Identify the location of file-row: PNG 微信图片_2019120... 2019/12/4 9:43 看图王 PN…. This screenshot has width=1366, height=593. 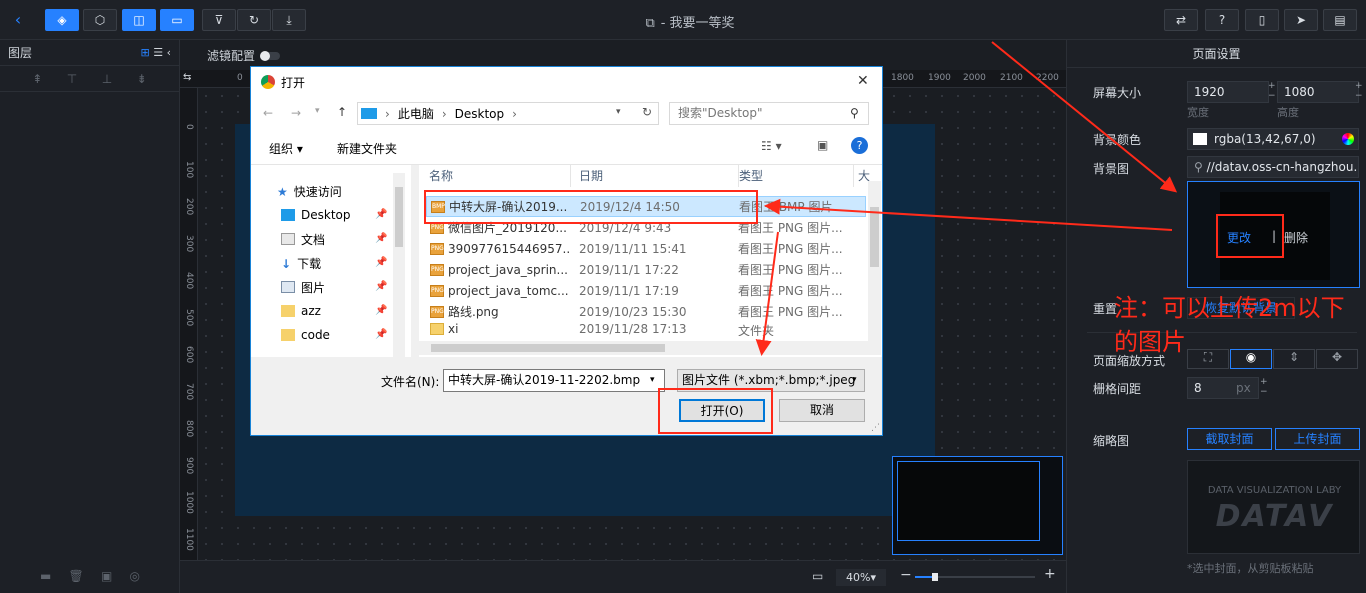
(646, 227).